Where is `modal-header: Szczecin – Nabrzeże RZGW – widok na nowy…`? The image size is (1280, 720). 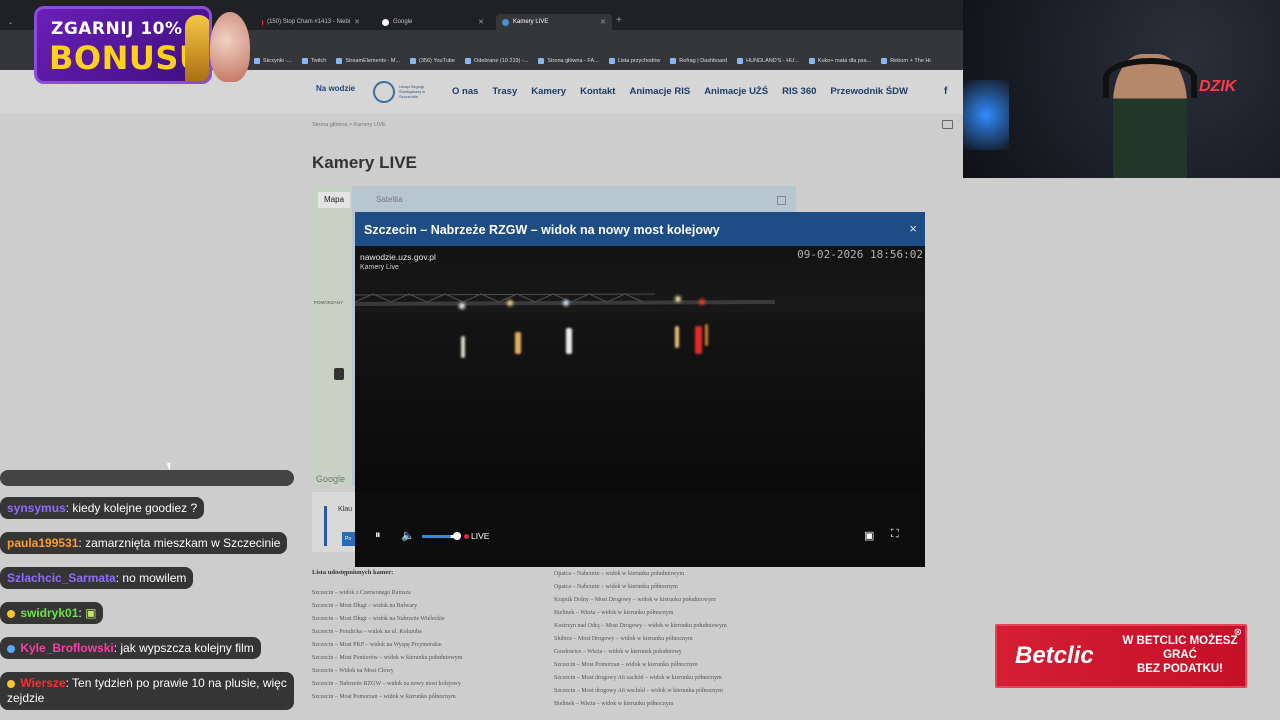 modal-header: Szczecin – Nabrzeże RZGW – widok na nowy… is located at coordinates (640, 229).